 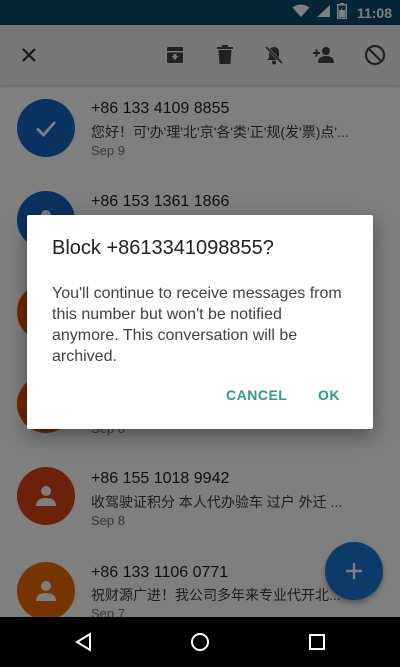 I want to click on dialog-title: Block +8613341098855?, so click(x=163, y=248).